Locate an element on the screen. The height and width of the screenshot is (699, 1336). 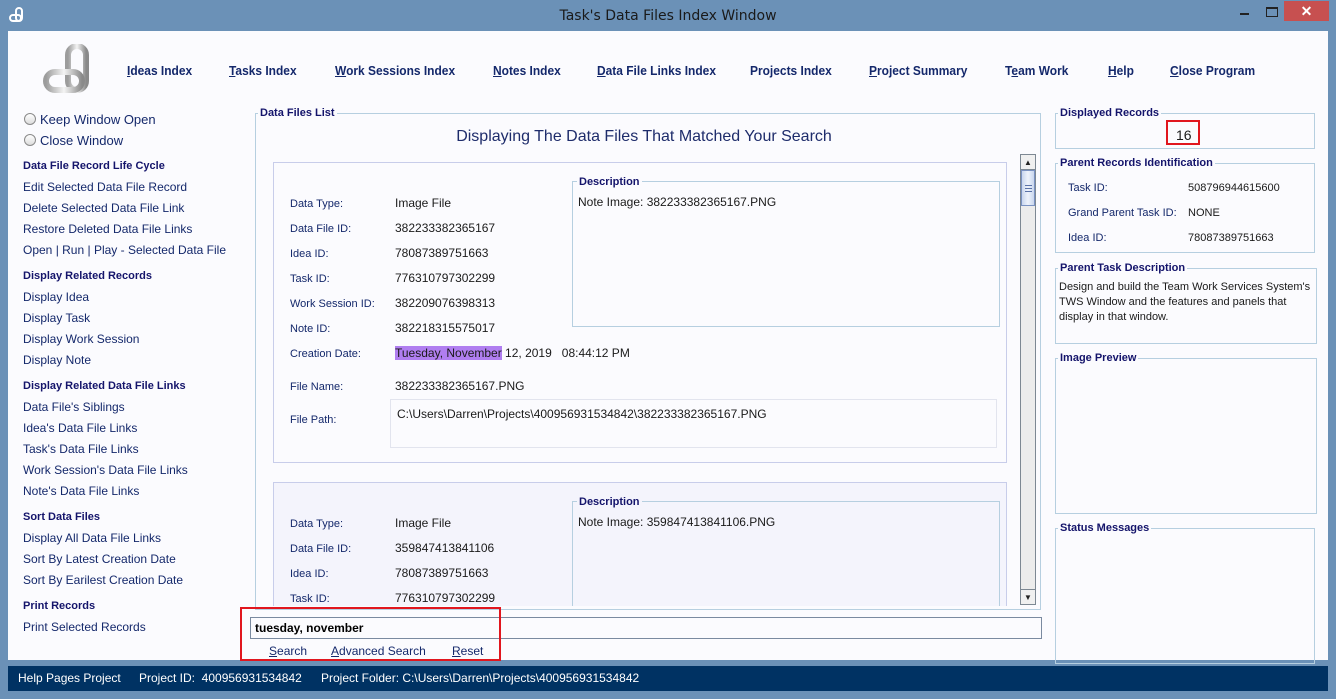
task-id-value: 776310797302299 is located at coordinates (445, 278).